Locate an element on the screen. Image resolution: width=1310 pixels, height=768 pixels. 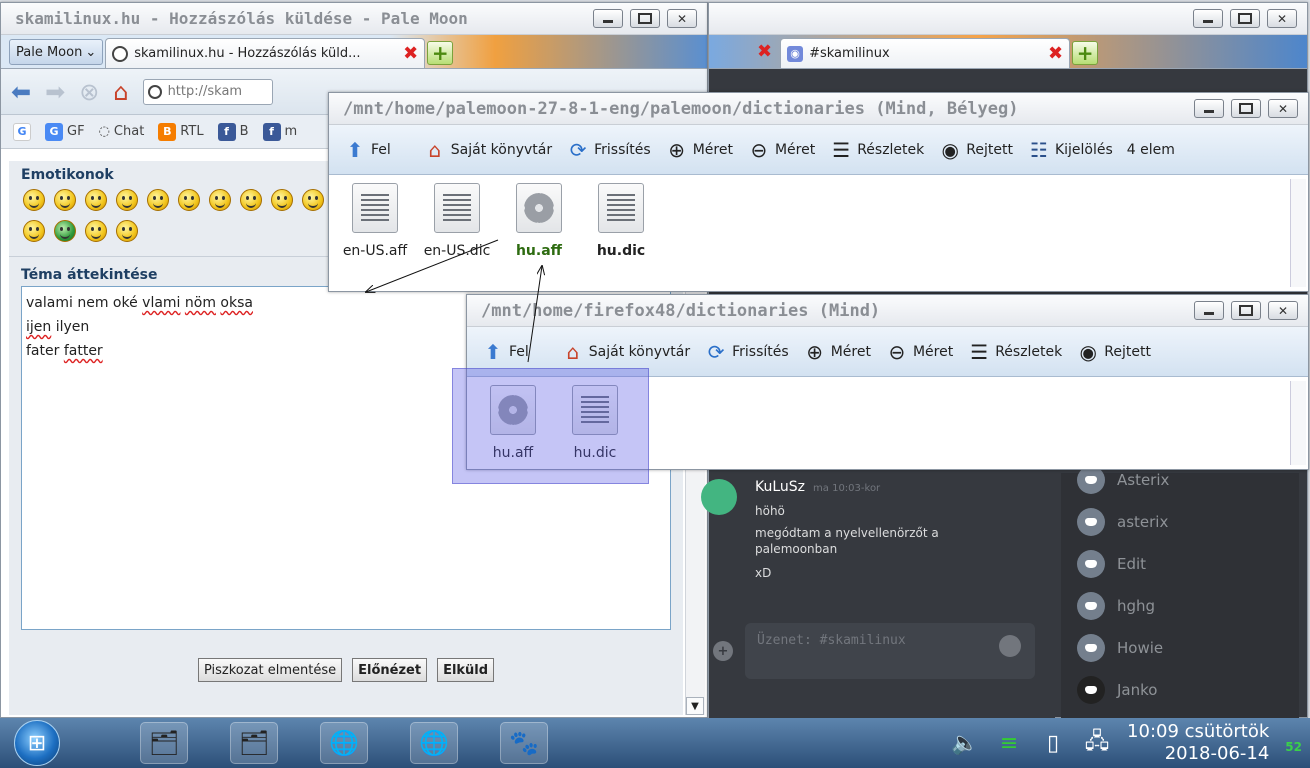
member-item: Janko is located at coordinates (1180, 690).